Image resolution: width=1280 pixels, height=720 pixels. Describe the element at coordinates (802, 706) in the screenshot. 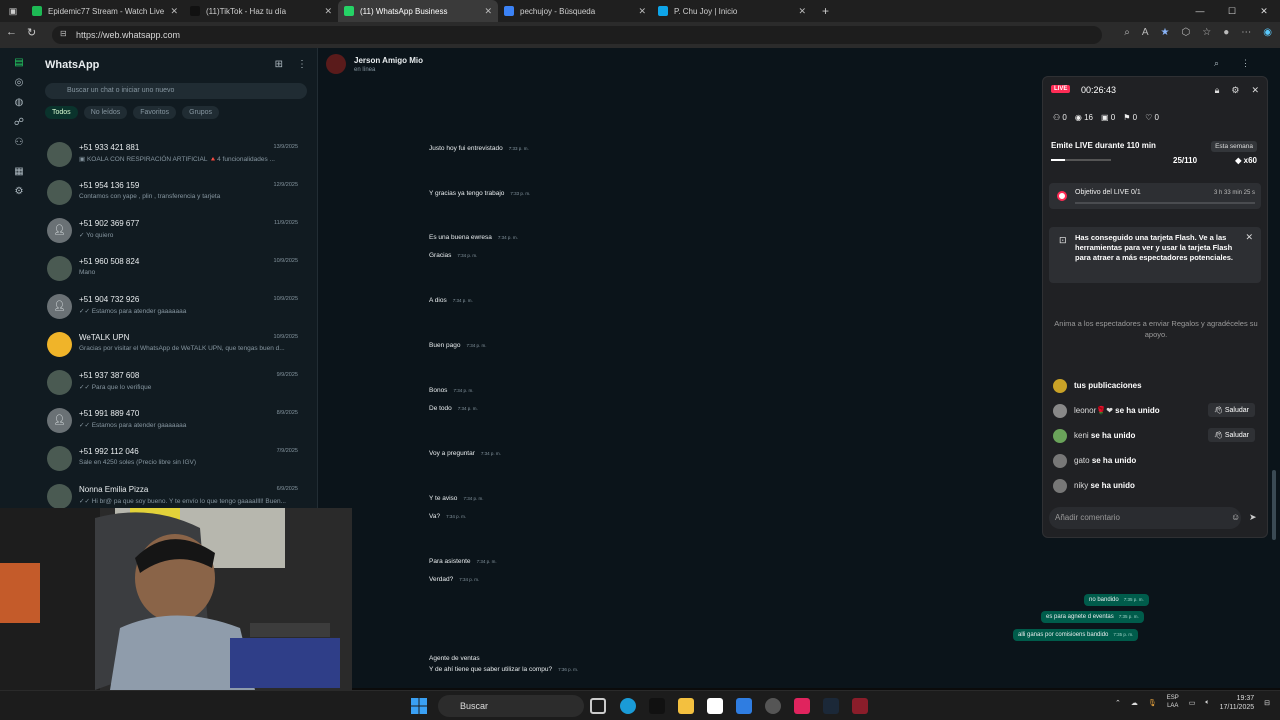

I see `tiktok-live-icon` at that location.